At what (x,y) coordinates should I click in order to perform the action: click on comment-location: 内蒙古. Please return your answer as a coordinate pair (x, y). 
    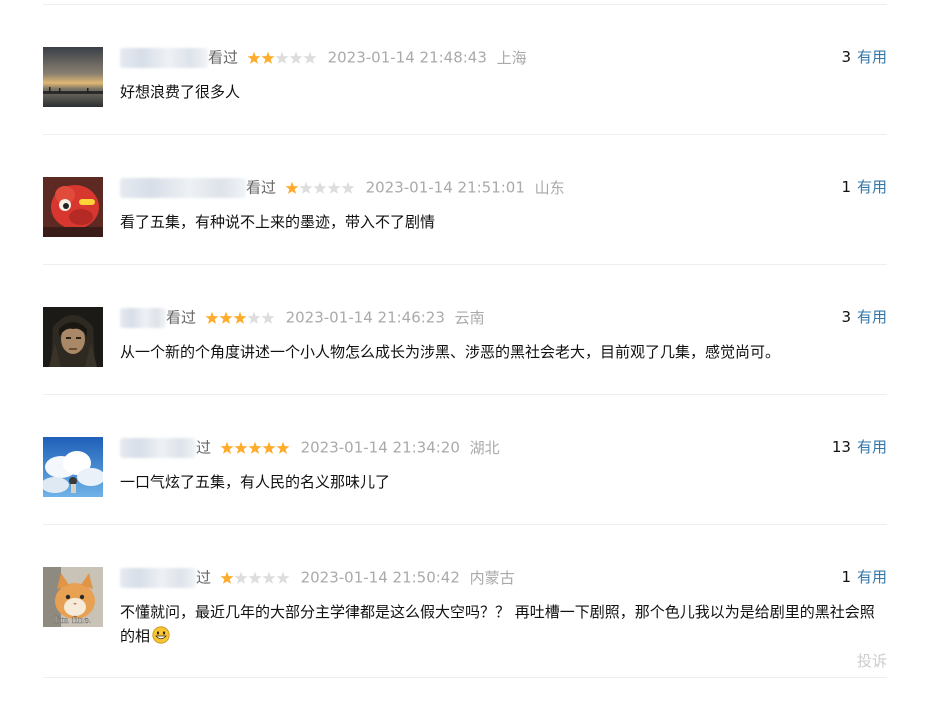
    Looking at the image, I should click on (492, 577).